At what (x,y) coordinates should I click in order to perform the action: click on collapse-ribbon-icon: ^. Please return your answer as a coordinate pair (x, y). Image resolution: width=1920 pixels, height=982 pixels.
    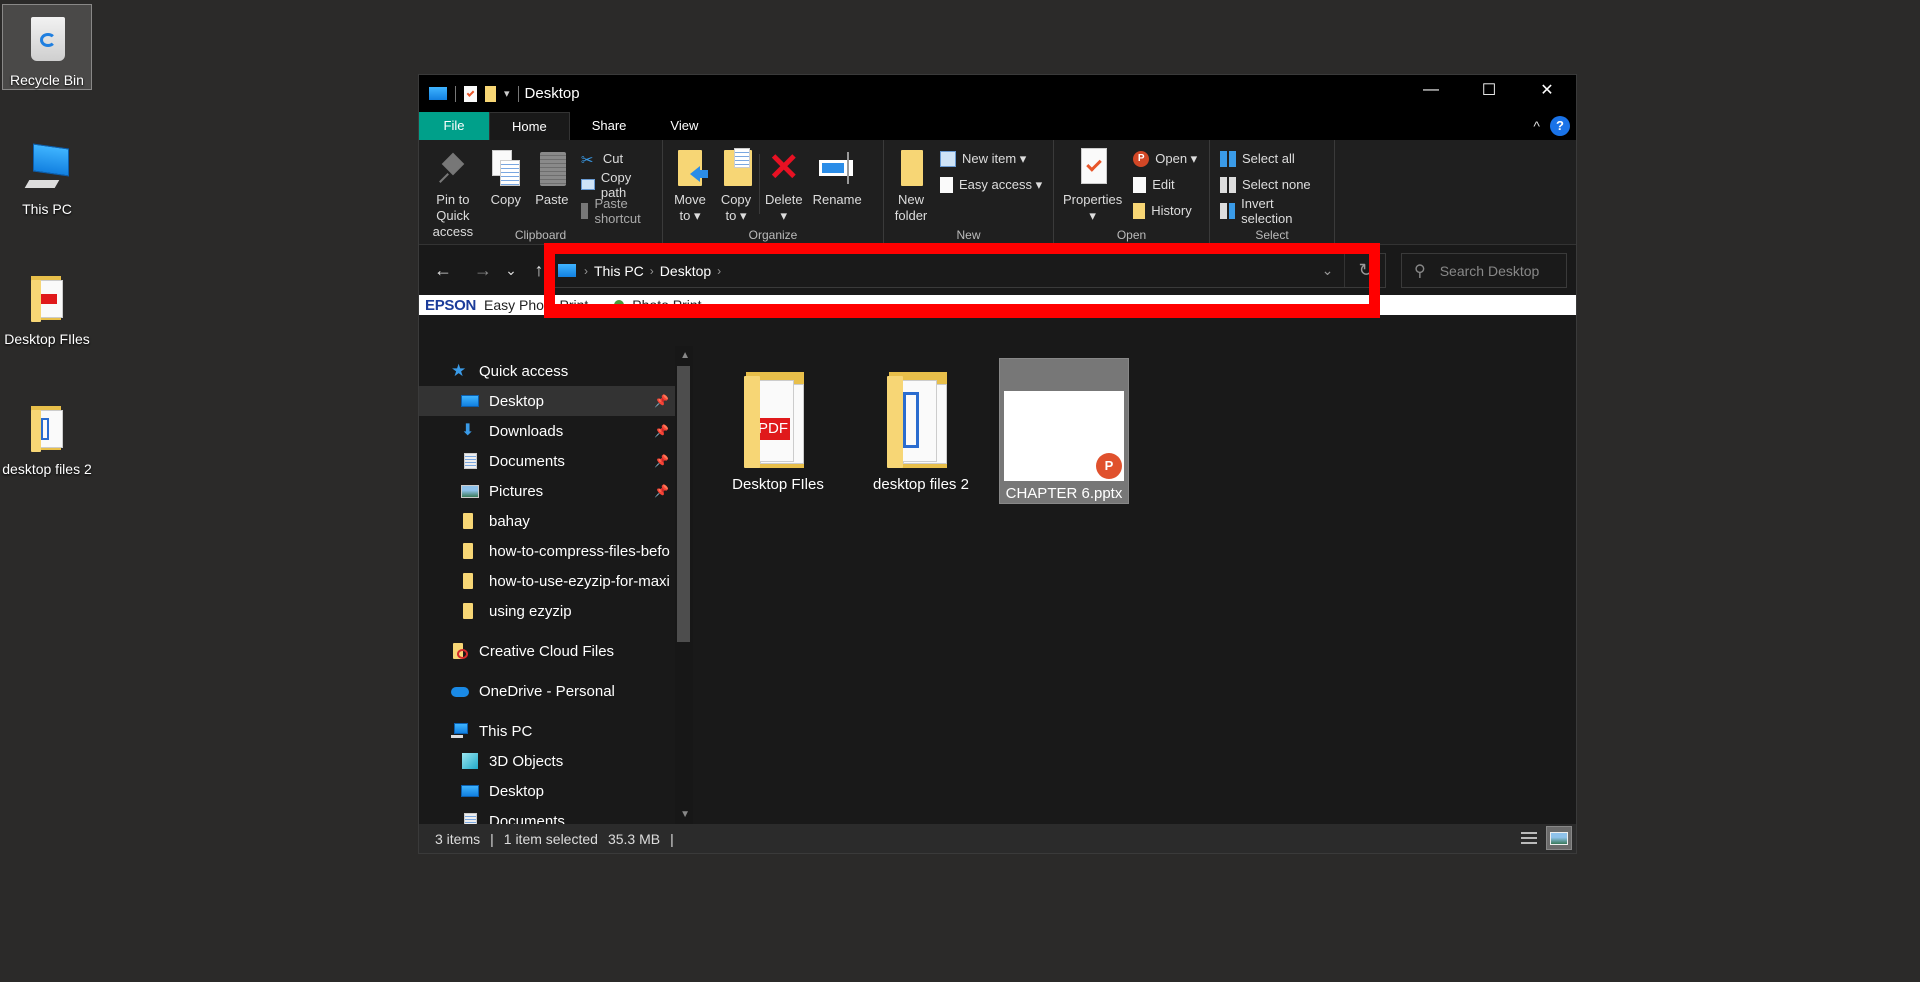
    Looking at the image, I should click on (1536, 126).